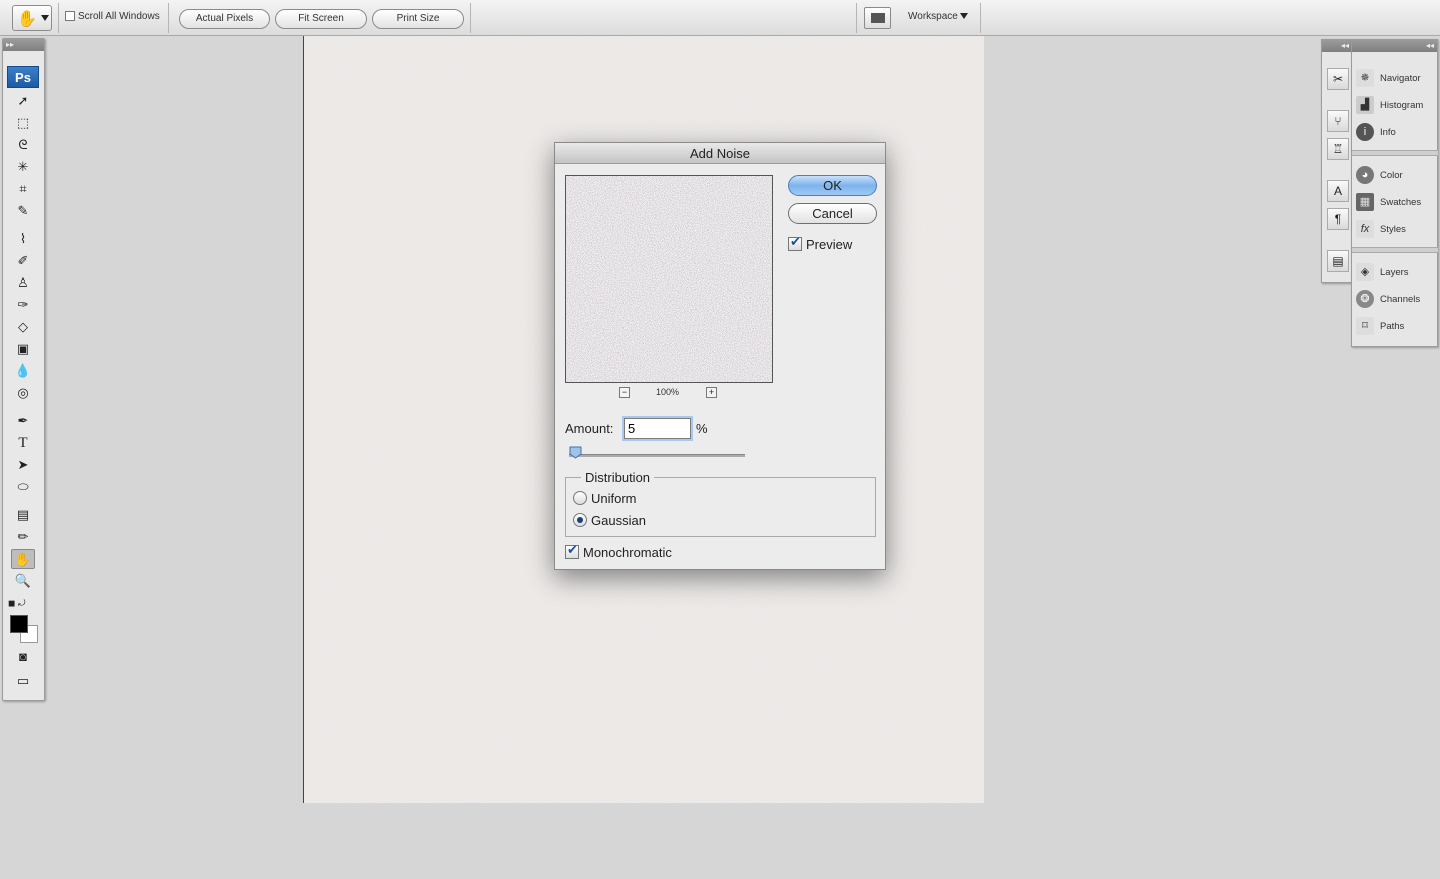  What do you see at coordinates (580, 520) in the screenshot?
I see `gaussian-radio` at bounding box center [580, 520].